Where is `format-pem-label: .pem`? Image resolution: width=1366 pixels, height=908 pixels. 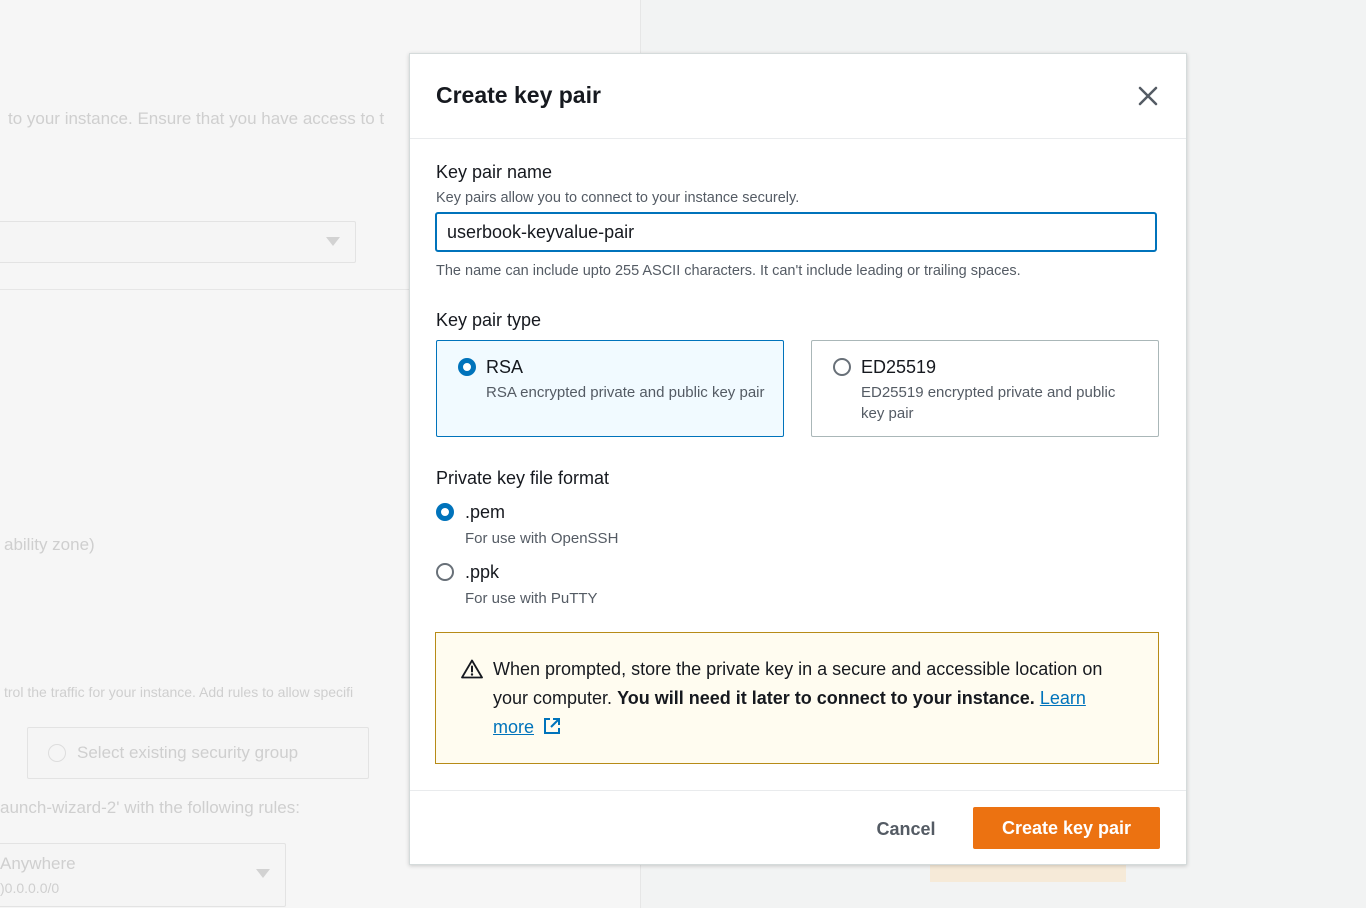 format-pem-label: .pem is located at coordinates (485, 512).